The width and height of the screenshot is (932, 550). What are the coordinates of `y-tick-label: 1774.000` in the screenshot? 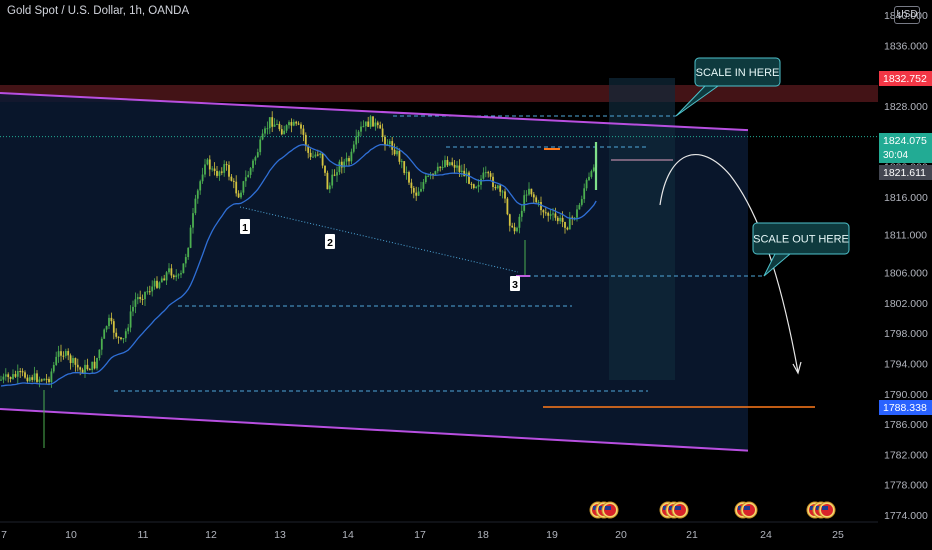 It's located at (906, 516).